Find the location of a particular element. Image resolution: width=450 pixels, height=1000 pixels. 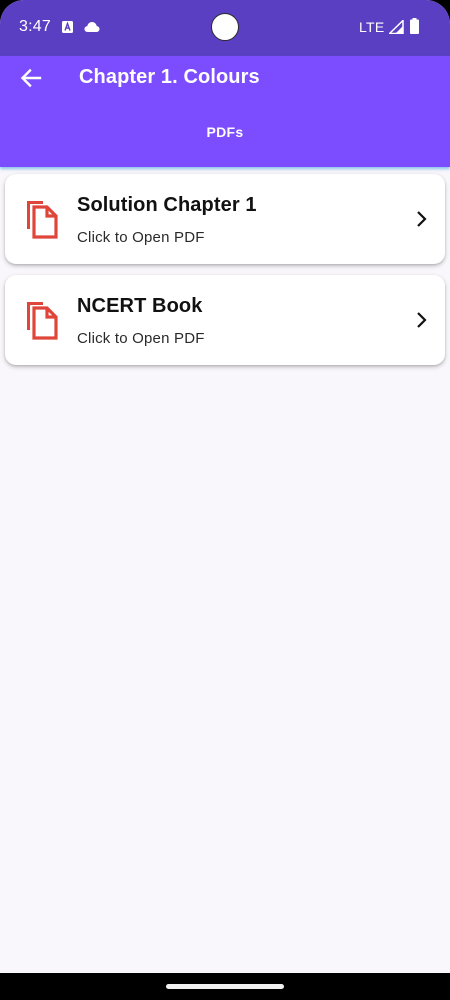

battery-icon is located at coordinates (414, 26).